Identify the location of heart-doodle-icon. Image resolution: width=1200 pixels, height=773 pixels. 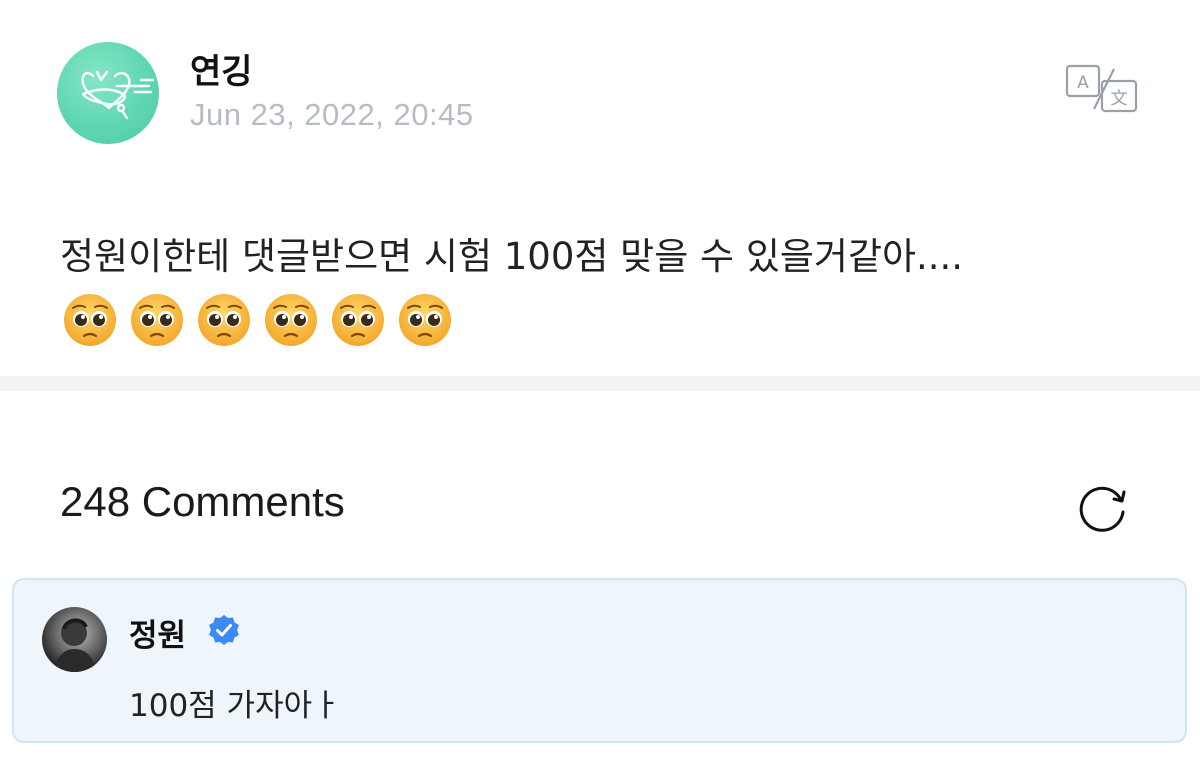
(118, 95).